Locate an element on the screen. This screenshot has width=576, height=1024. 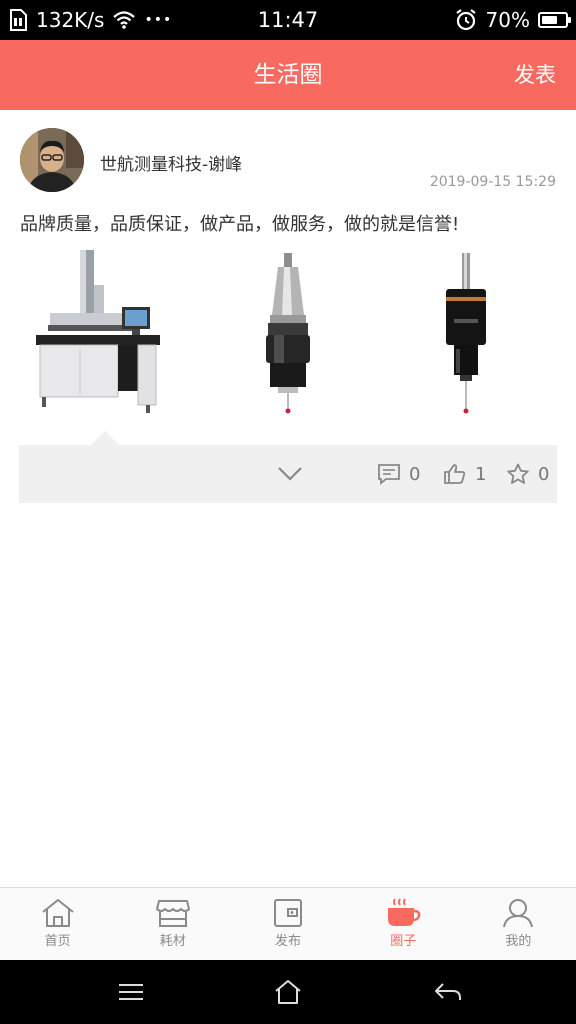
nav-label-home: 首页 is located at coordinates (57, 941).